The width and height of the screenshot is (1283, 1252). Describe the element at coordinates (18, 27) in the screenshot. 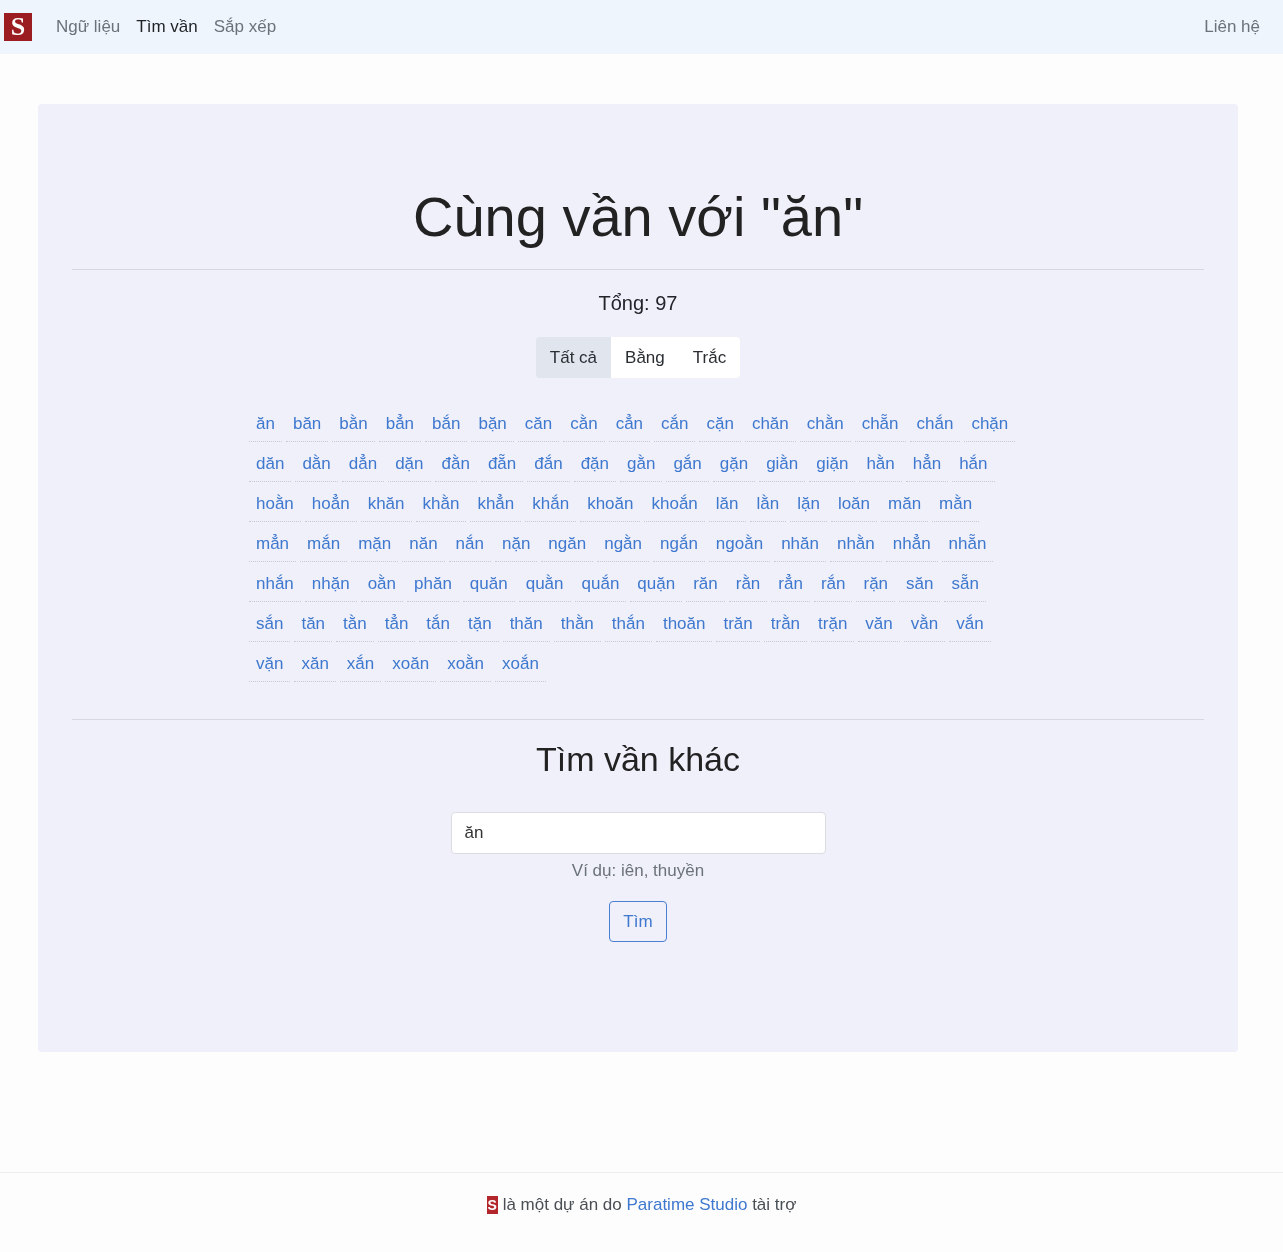

I see `brand-logo: S` at that location.